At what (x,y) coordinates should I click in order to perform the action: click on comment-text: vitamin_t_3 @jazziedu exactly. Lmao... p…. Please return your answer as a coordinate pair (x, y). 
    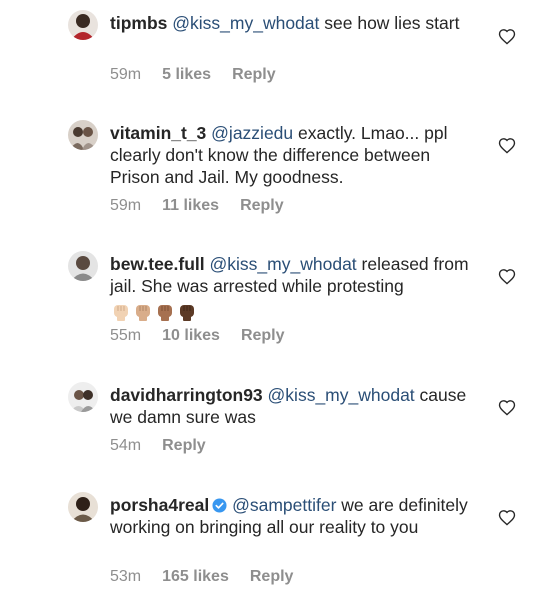
    Looking at the image, I should click on (295, 155).